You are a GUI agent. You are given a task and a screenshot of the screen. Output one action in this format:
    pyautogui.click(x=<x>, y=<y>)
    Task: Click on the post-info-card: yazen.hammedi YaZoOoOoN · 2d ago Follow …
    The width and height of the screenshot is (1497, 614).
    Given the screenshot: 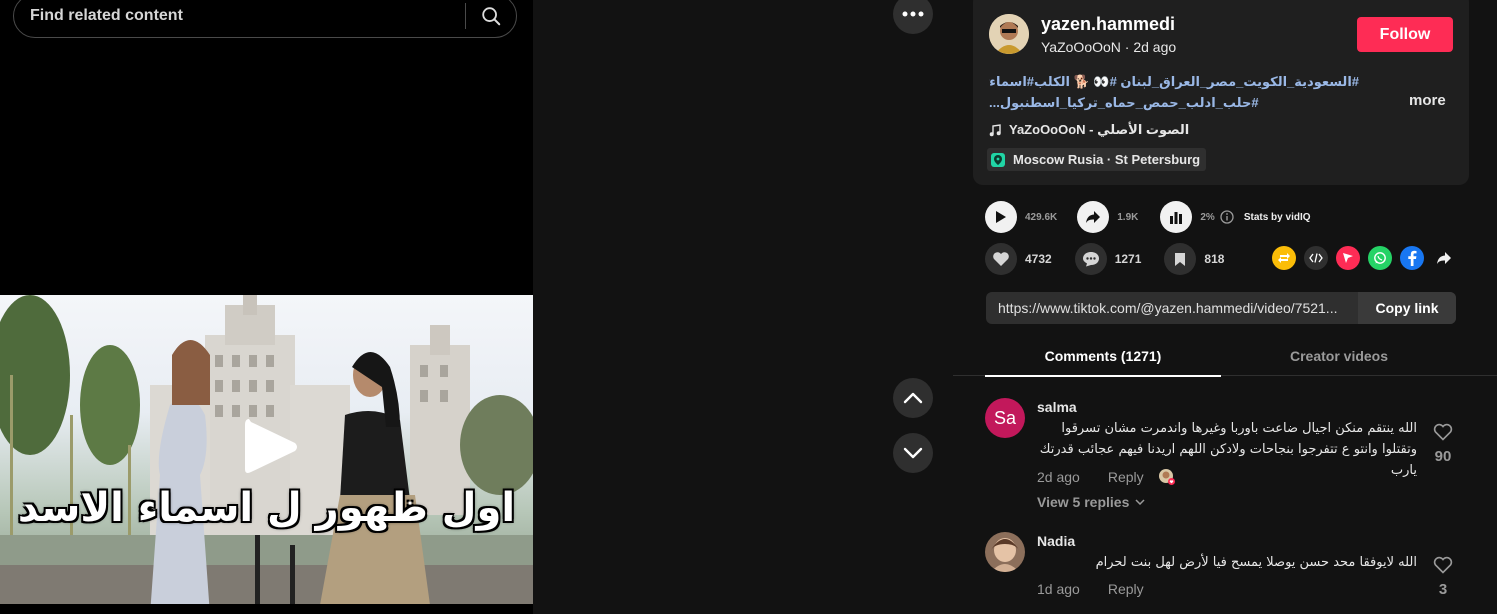 What is the action you would take?
    pyautogui.click(x=1221, y=92)
    